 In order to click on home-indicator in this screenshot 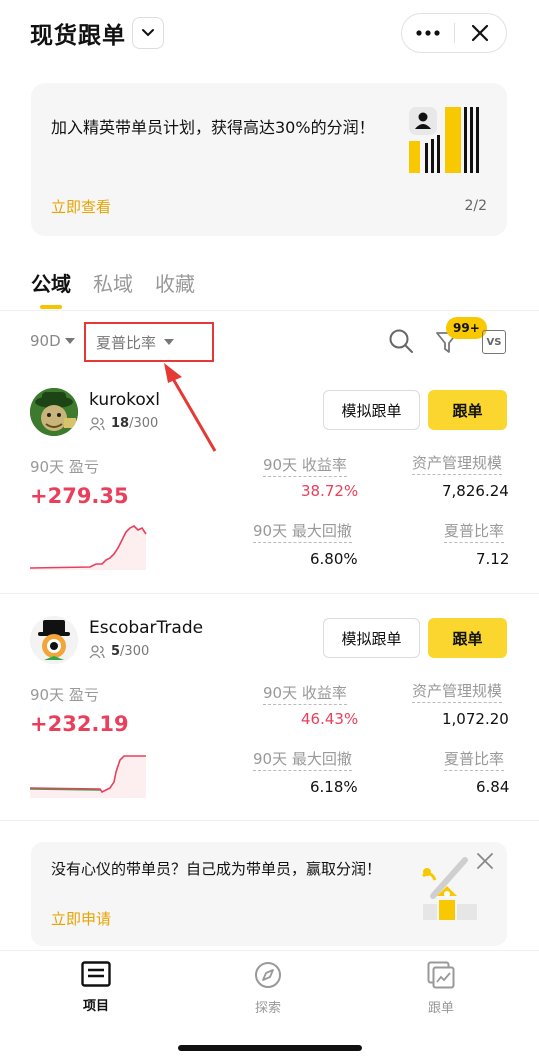, I will do `click(270, 1048)`.